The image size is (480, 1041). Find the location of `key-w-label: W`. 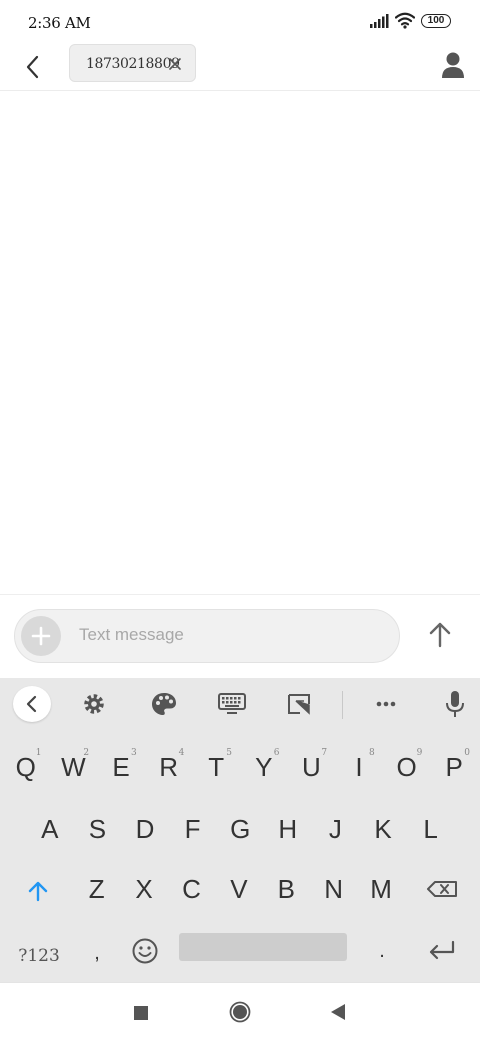

key-w-label: W is located at coordinates (73, 767).